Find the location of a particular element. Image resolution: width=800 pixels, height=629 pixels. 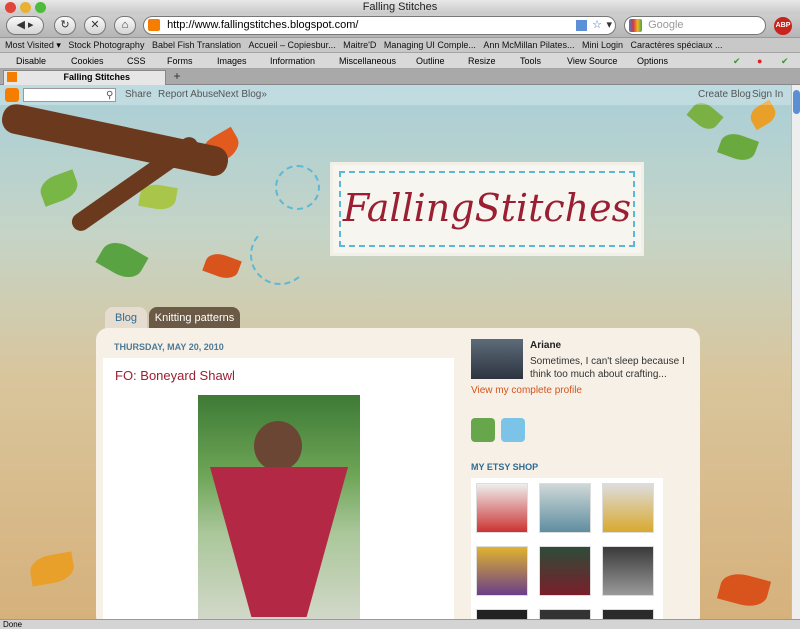

bookmark-maitred: Maitre'D is located at coordinates (359, 45).